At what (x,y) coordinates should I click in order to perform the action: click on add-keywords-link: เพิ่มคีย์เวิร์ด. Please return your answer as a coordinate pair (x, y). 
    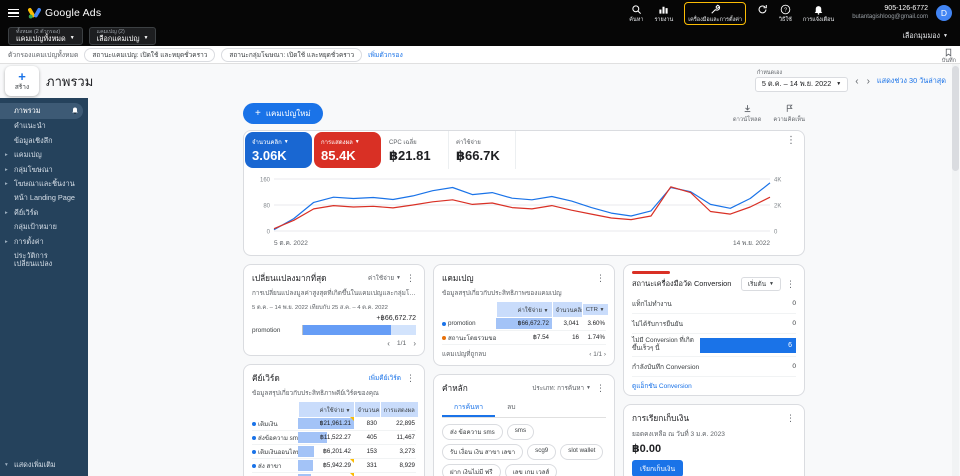
    Looking at the image, I should click on (384, 378).